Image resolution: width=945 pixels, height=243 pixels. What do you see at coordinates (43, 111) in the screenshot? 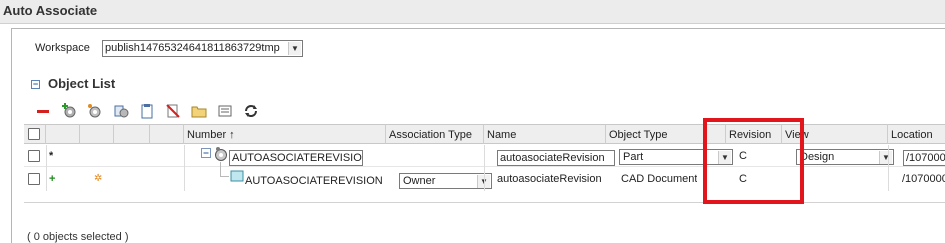
I see `remove-icon` at bounding box center [43, 111].